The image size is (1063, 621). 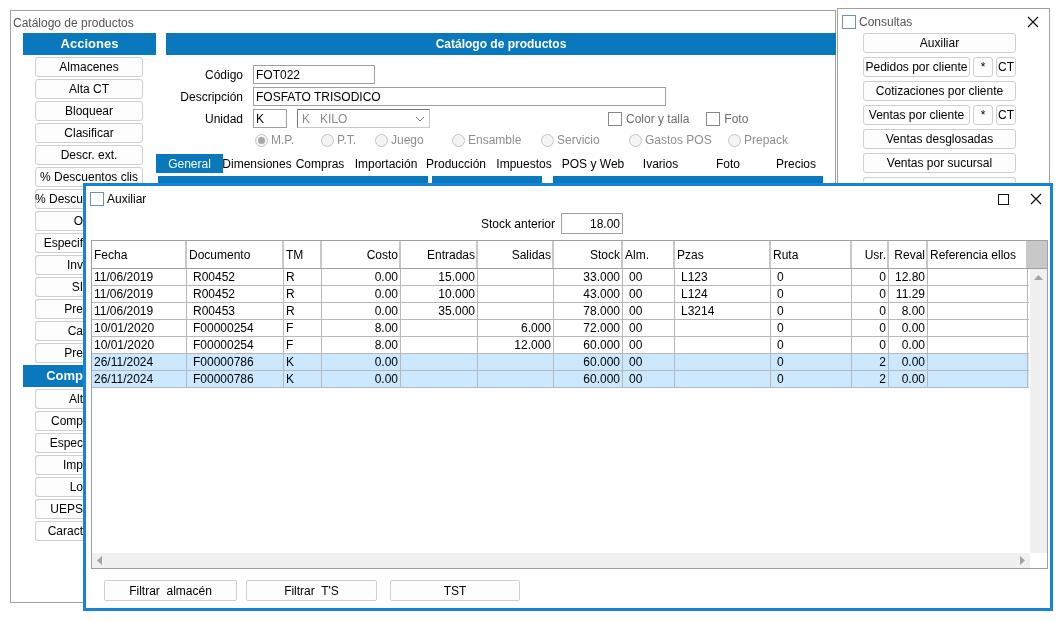 What do you see at coordinates (59, 287) in the screenshot?
I see `action-button: SI` at bounding box center [59, 287].